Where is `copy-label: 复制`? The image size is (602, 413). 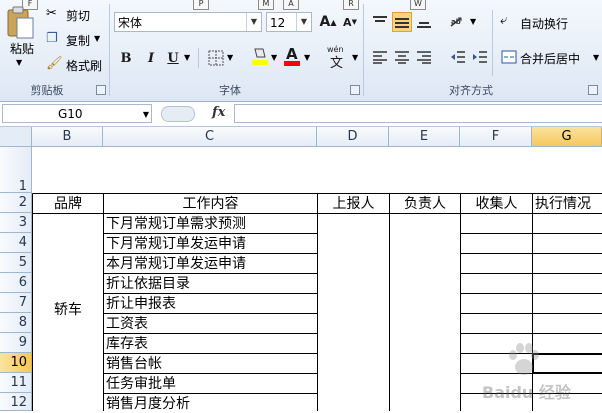
copy-label: 复制 is located at coordinates (78, 41).